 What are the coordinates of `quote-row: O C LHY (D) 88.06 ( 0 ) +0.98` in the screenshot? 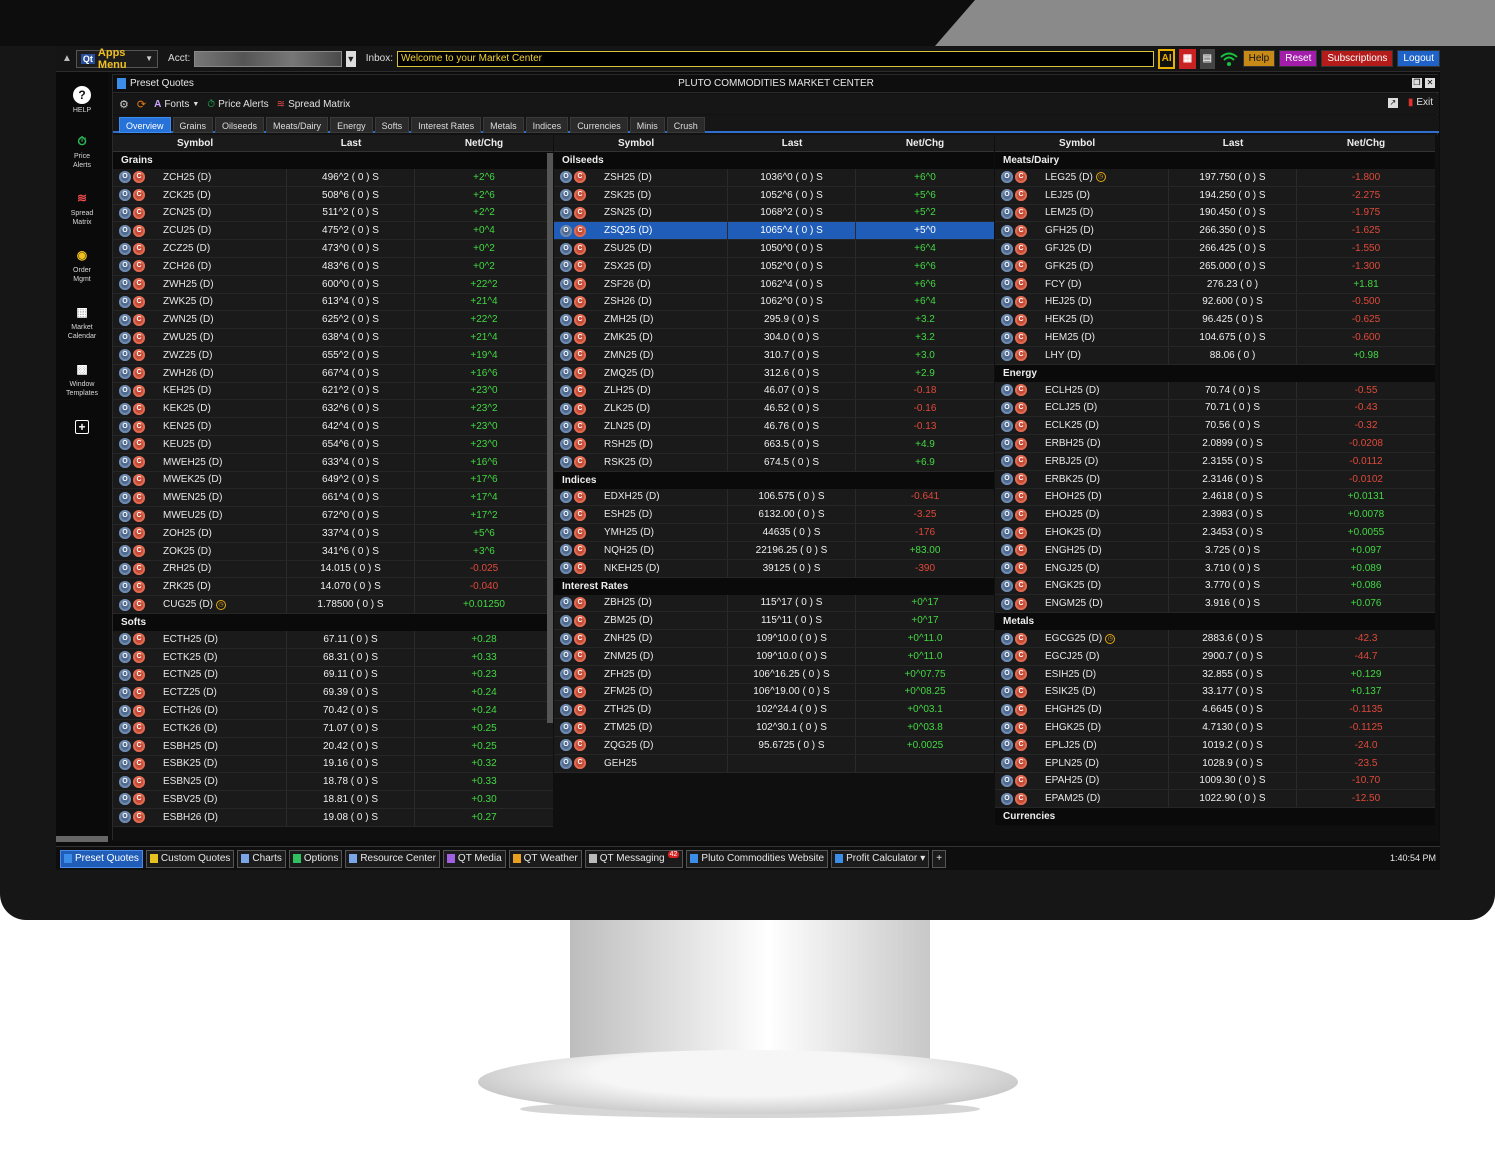 It's located at (1215, 355).